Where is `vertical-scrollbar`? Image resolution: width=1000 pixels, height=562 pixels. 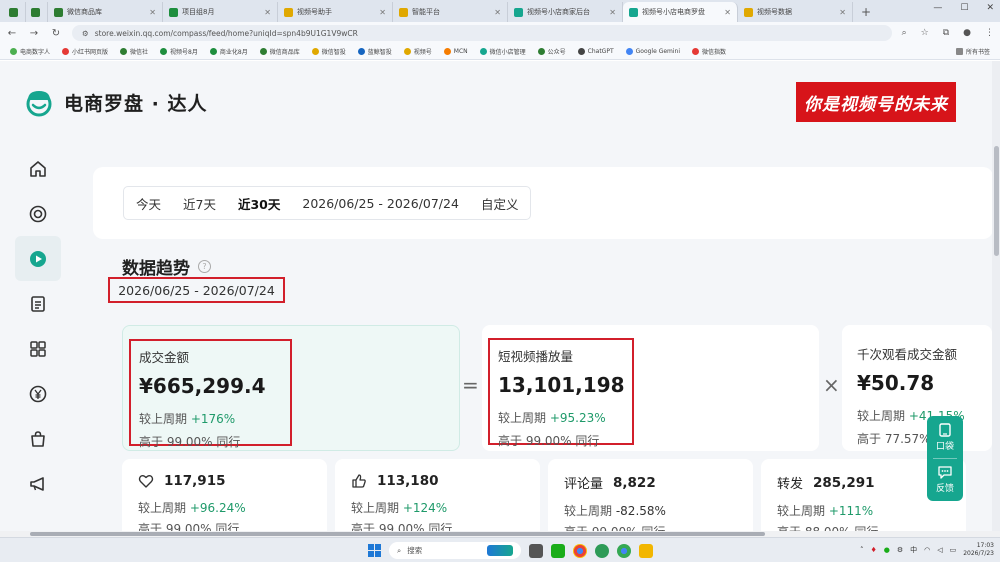 vertical-scrollbar is located at coordinates (996, 296).